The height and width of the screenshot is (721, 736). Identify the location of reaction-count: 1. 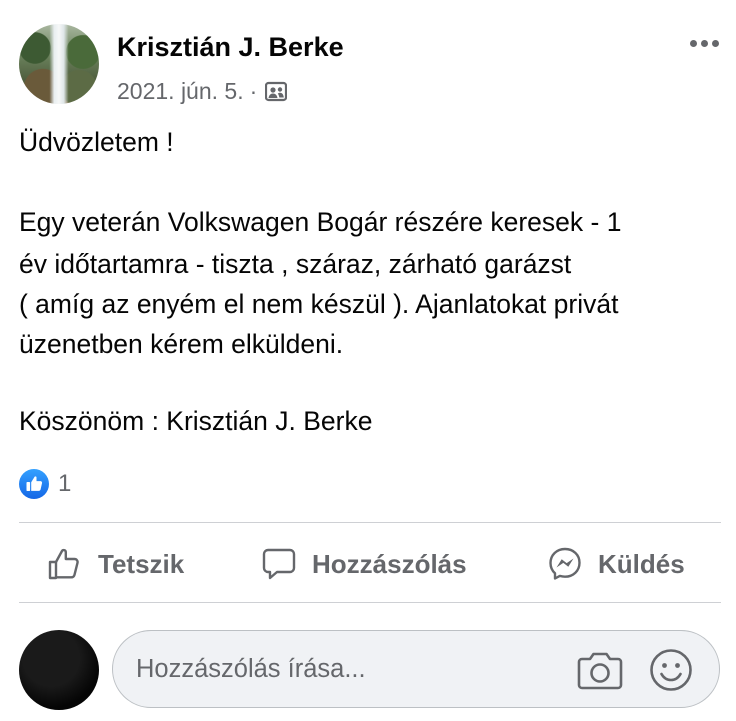
(65, 483).